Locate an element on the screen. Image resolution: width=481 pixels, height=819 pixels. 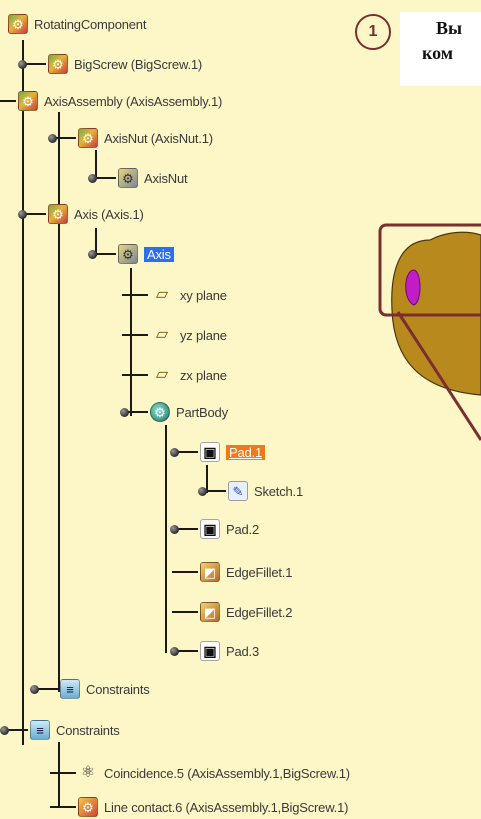
tree-node-label: EdgeFillet.1 is located at coordinates (259, 572).